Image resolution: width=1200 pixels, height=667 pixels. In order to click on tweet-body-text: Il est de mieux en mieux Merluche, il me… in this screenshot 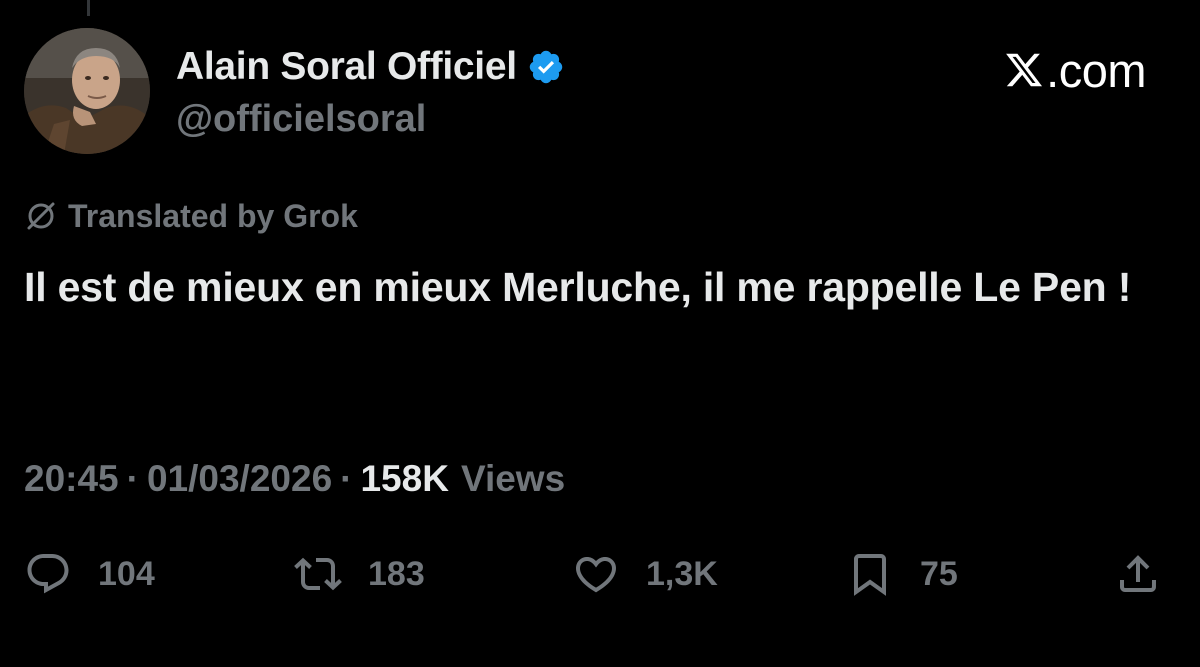, I will do `click(578, 287)`.